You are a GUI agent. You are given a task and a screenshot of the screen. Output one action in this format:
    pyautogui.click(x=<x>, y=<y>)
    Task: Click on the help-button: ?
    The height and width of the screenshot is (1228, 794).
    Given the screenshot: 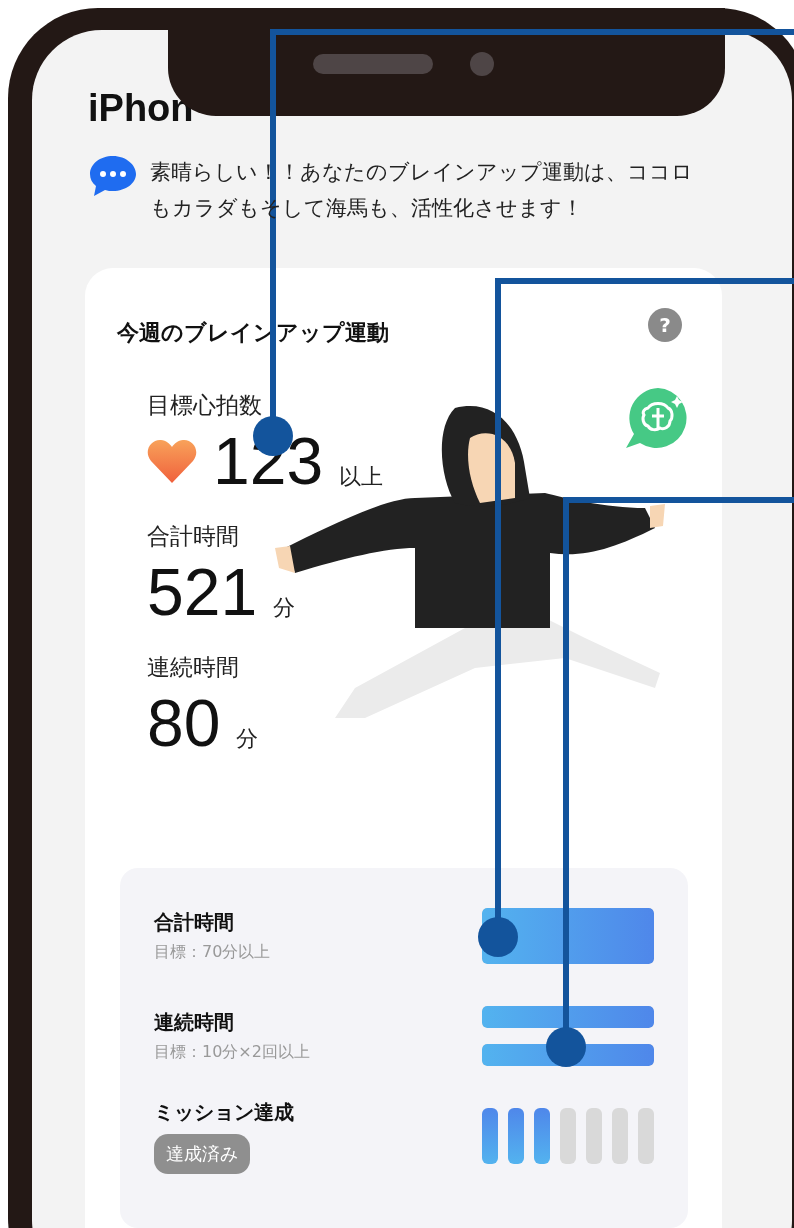 What is the action you would take?
    pyautogui.click(x=665, y=325)
    